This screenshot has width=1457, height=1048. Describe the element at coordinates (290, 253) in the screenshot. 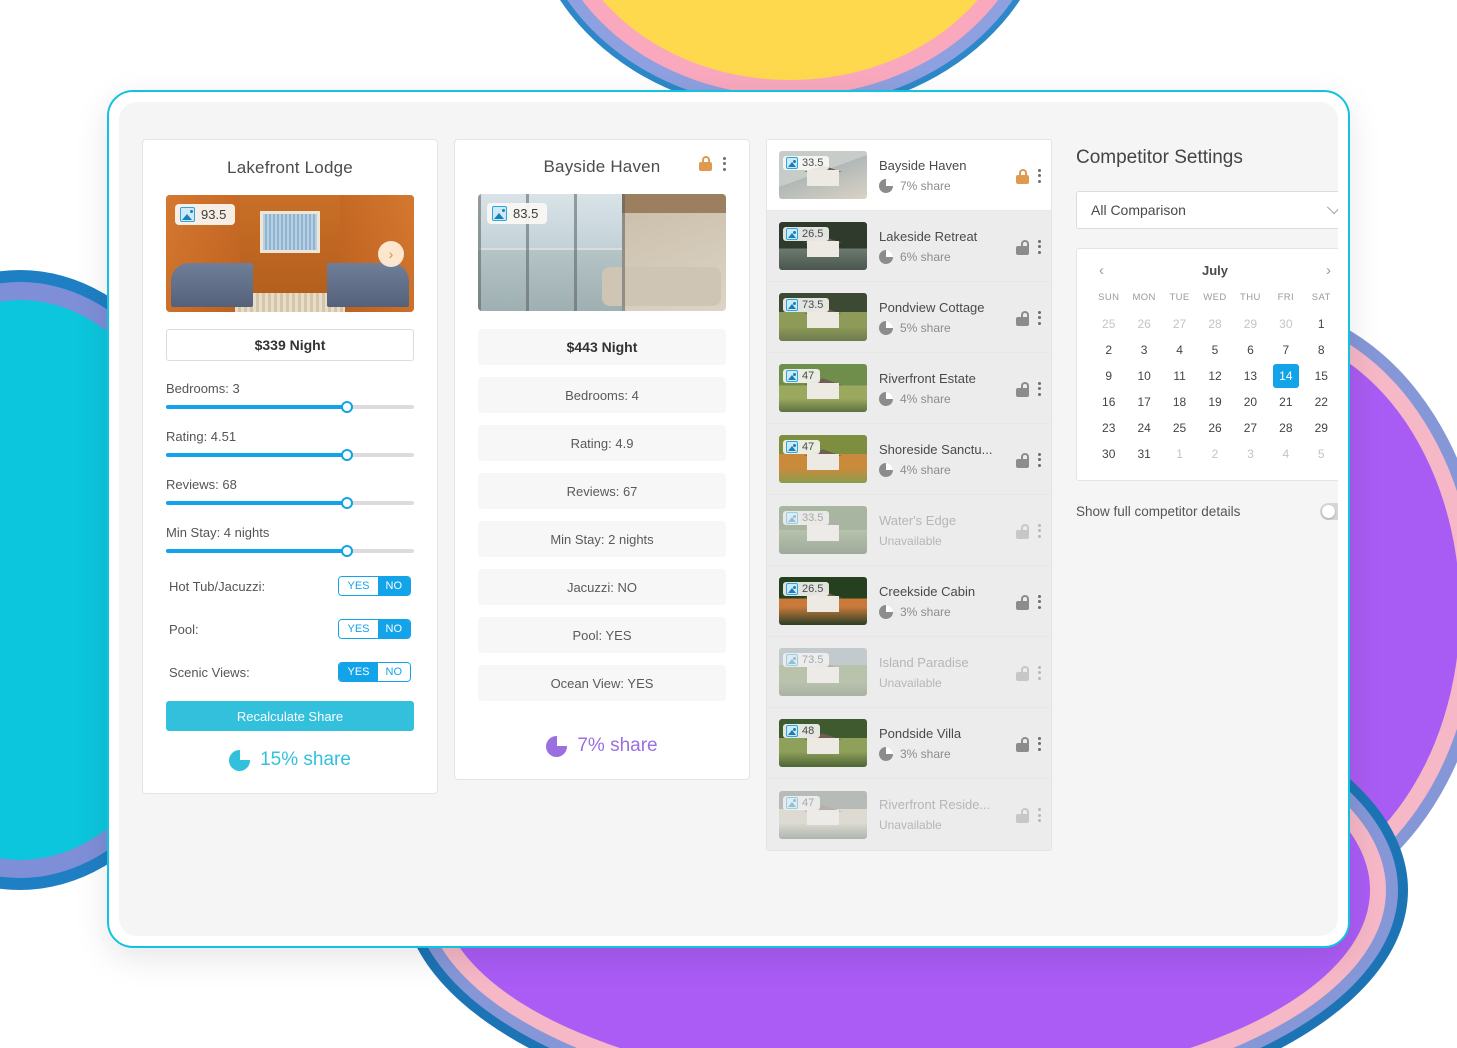

I see `subject-photo: 93.5 ›` at that location.